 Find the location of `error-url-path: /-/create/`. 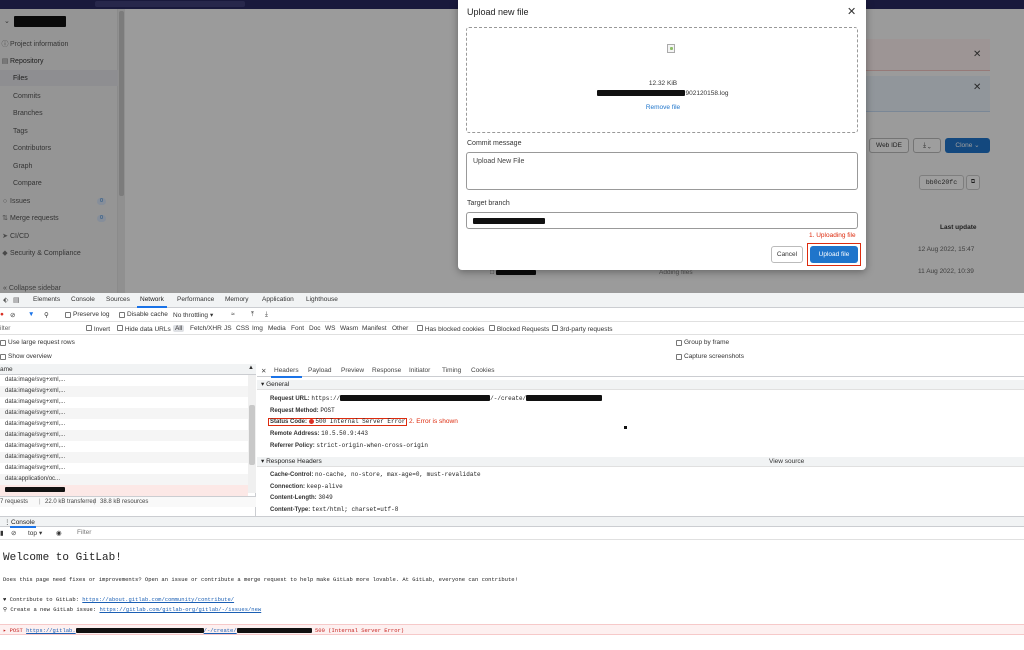

error-url-path: /-/create/ is located at coordinates (220, 630).